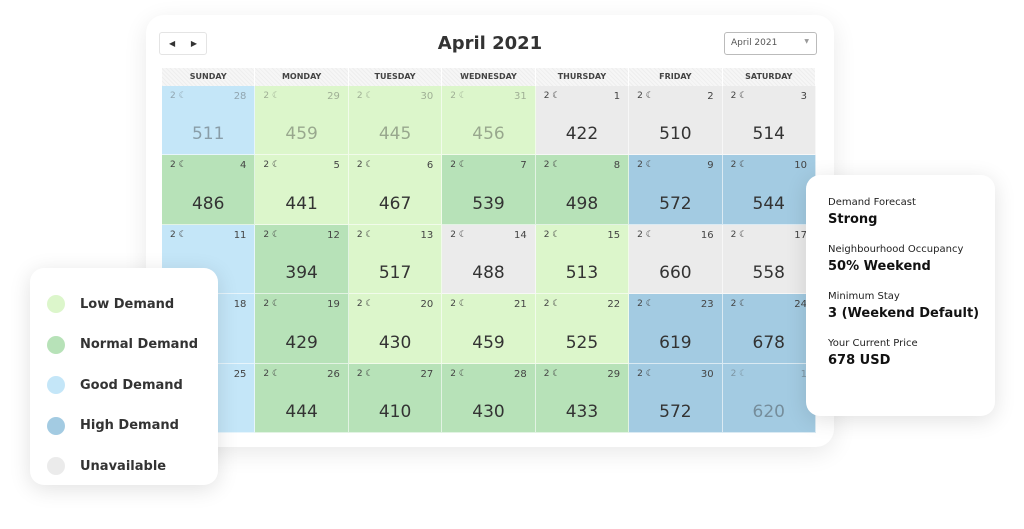 Image resolution: width=1024 pixels, height=529 pixels. Describe the element at coordinates (676, 190) in the screenshot. I see `calendar-day-cell: 2 ☾ 9 572` at that location.